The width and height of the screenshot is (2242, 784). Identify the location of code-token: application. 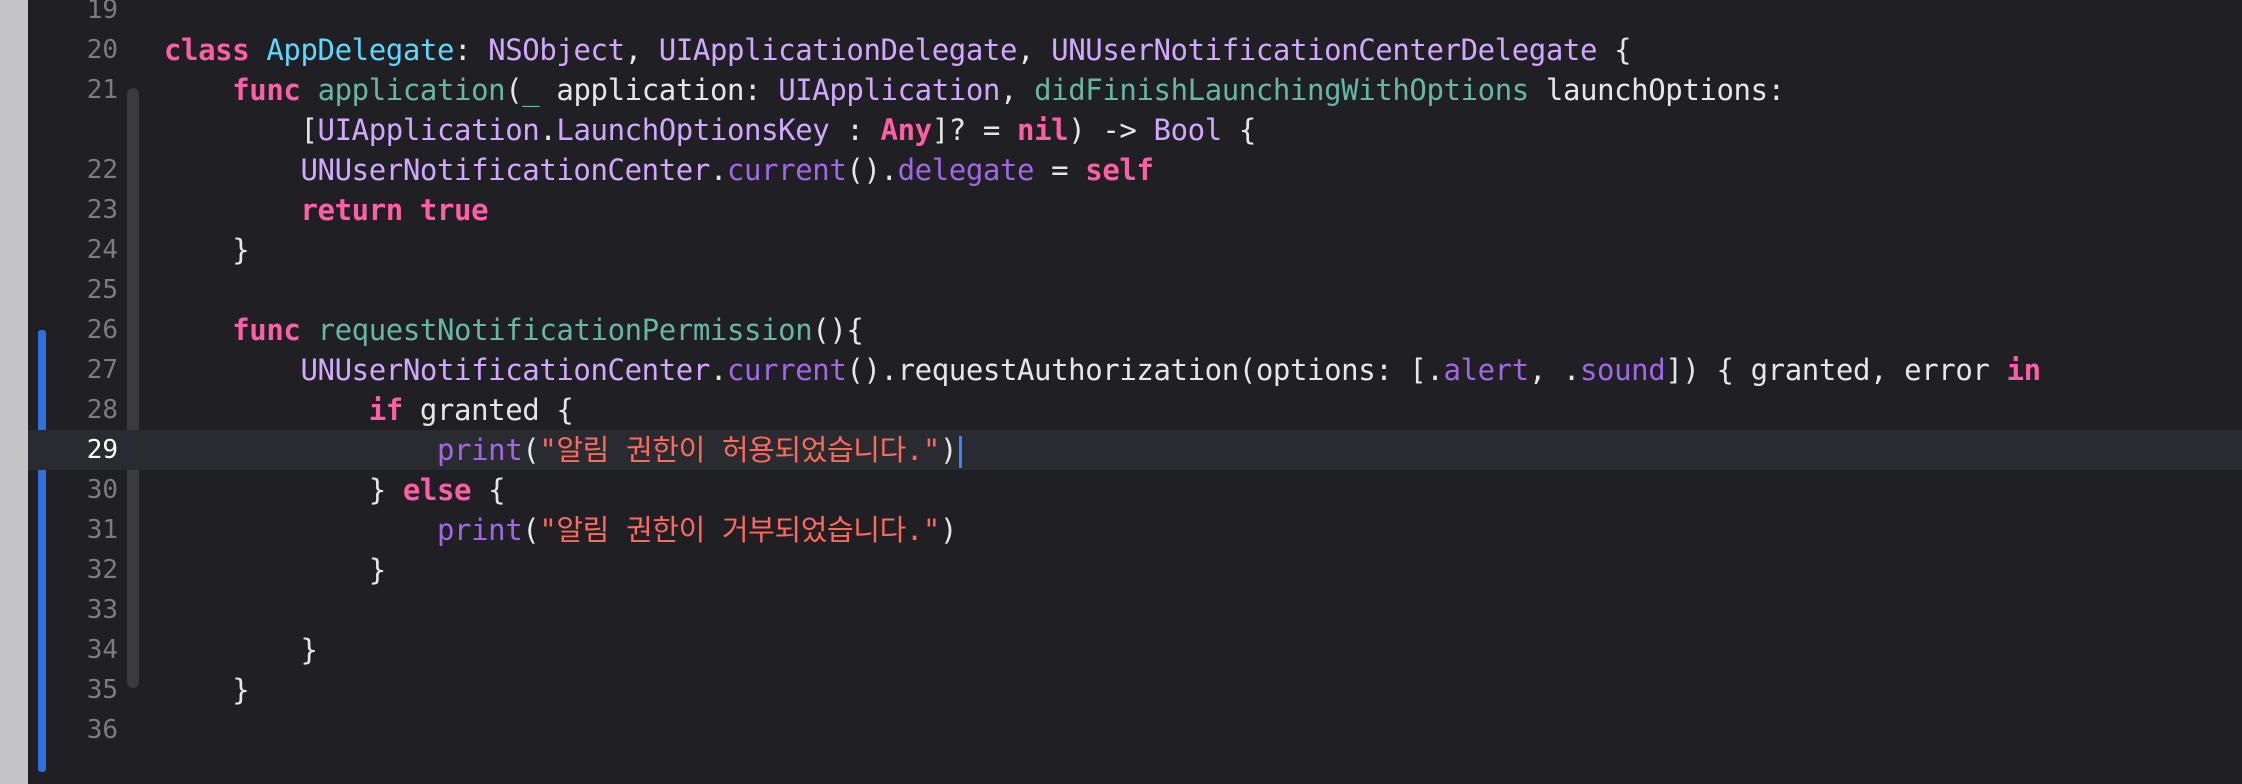
(411, 90).